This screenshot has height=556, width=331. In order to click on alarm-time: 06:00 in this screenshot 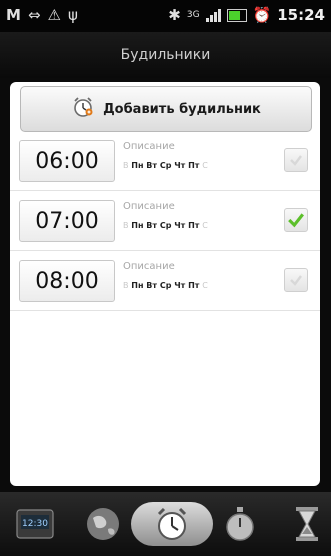, I will do `click(67, 161)`.